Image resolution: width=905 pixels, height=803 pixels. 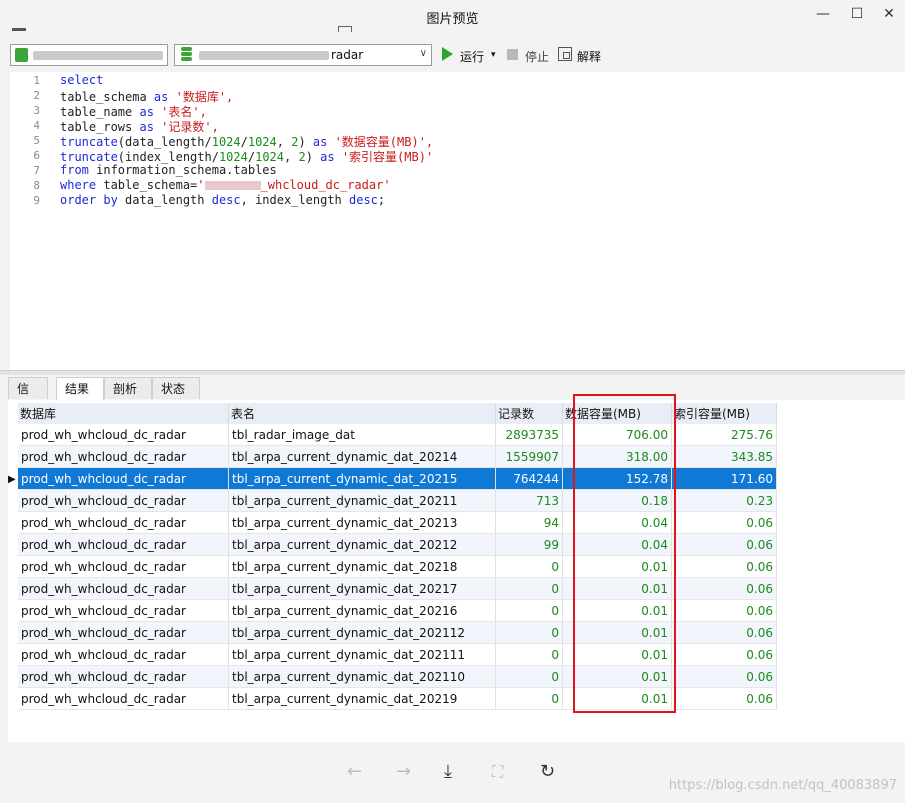 I want to click on column-header: 记录数, so click(x=529, y=413).